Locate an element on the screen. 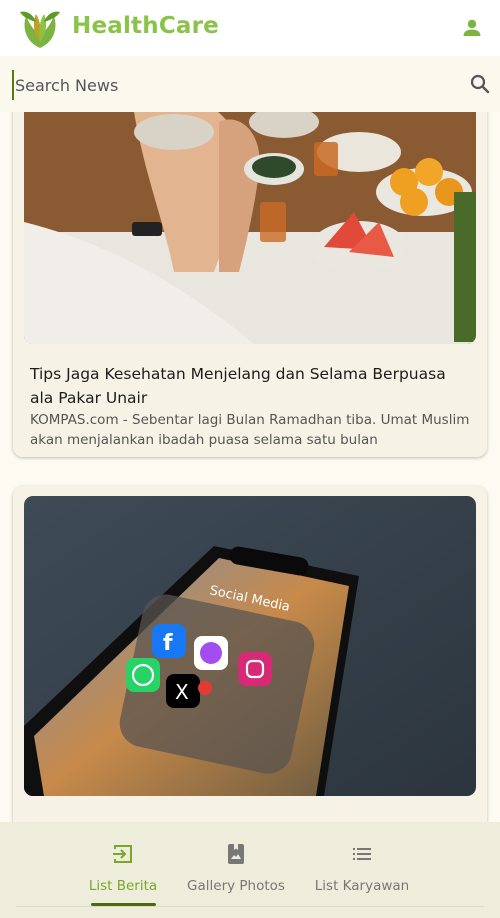 The width and height of the screenshot is (500, 918). divider is located at coordinates (250, 906).